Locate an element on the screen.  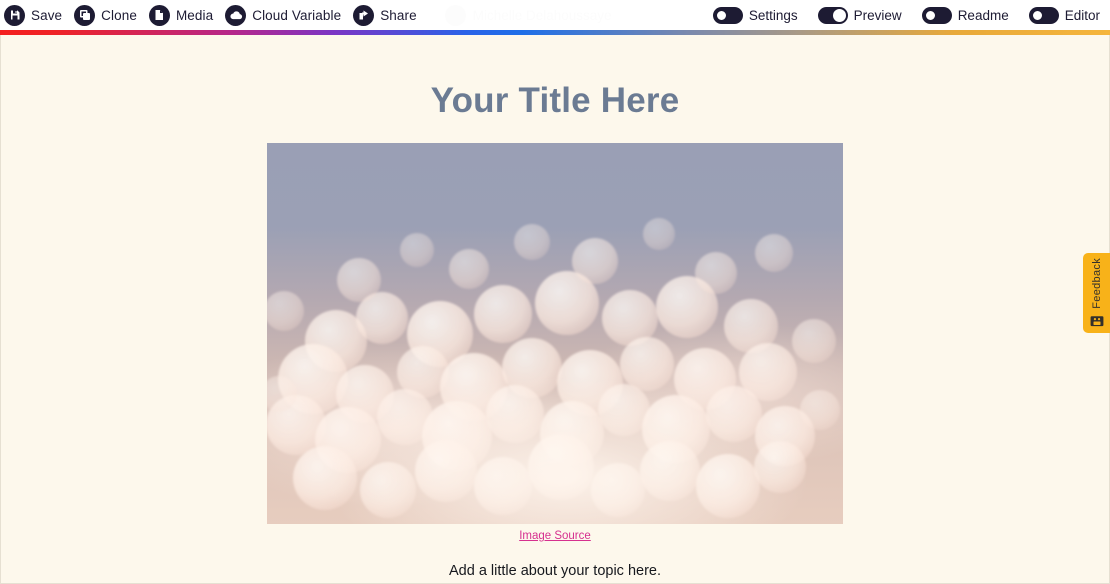
toggle-settings: Settings is located at coordinates (755, 15).